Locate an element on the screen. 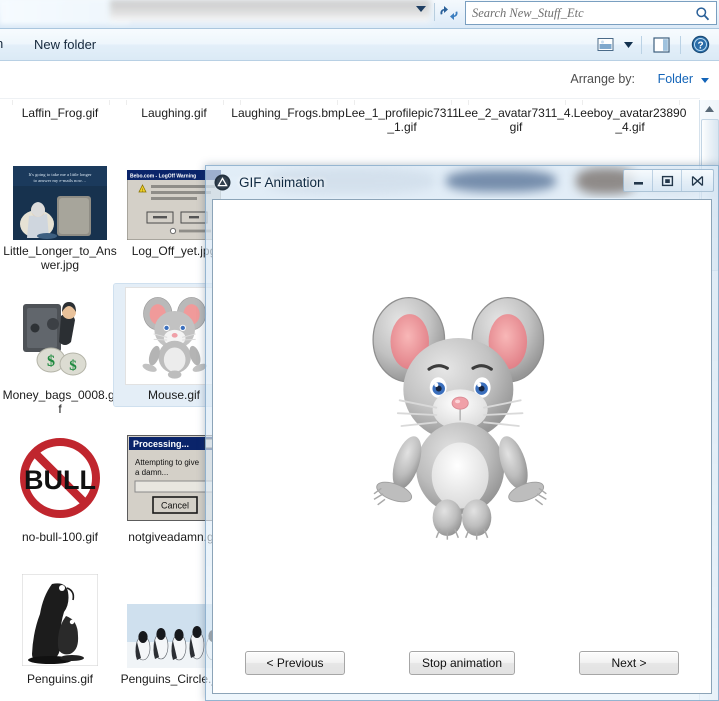  file-name: Lee_2_avatar7311_4.gif is located at coordinates (516, 120).